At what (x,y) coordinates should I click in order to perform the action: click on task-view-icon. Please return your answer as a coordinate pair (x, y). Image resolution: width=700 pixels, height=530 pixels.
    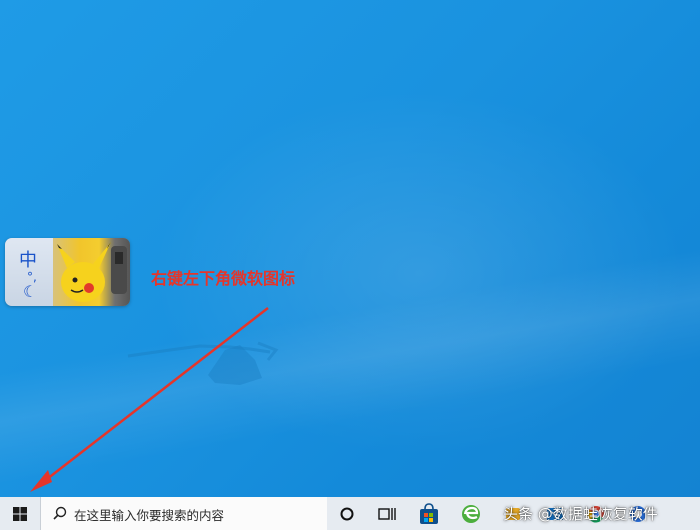
    Looking at the image, I should click on (387, 513).